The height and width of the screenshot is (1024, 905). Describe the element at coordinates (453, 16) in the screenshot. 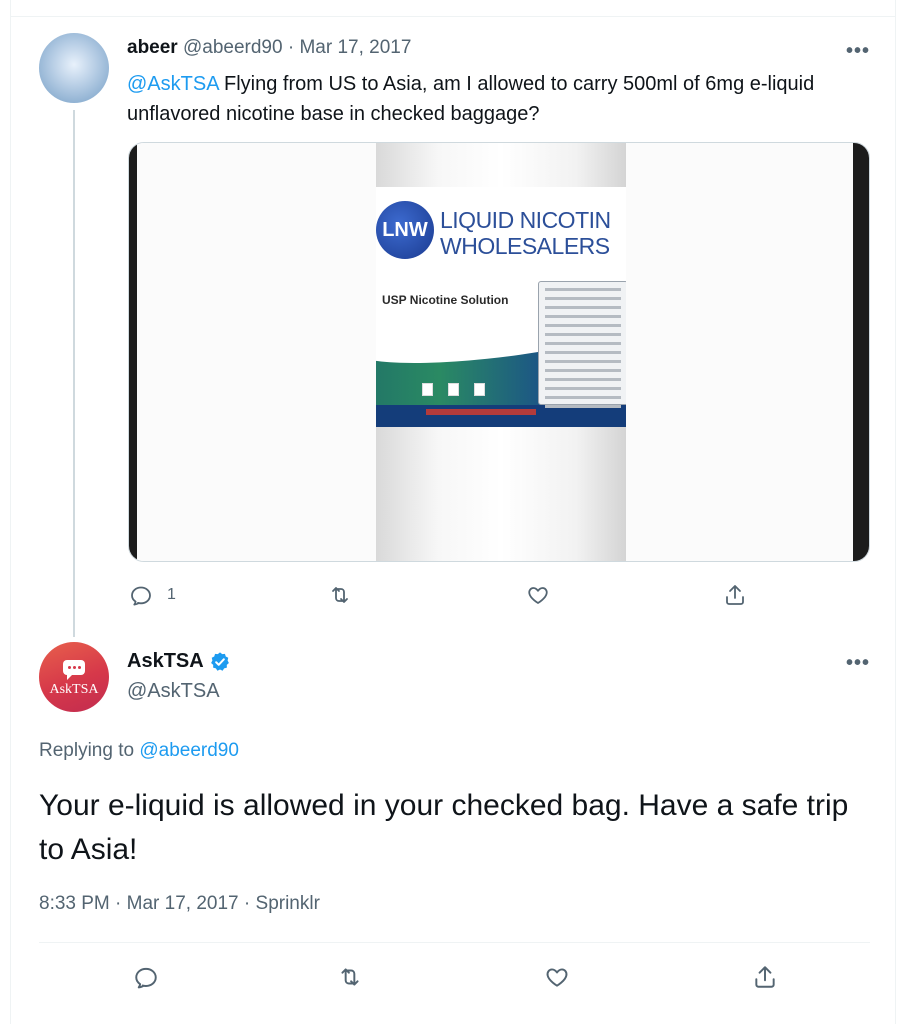

I see `top-divider` at that location.